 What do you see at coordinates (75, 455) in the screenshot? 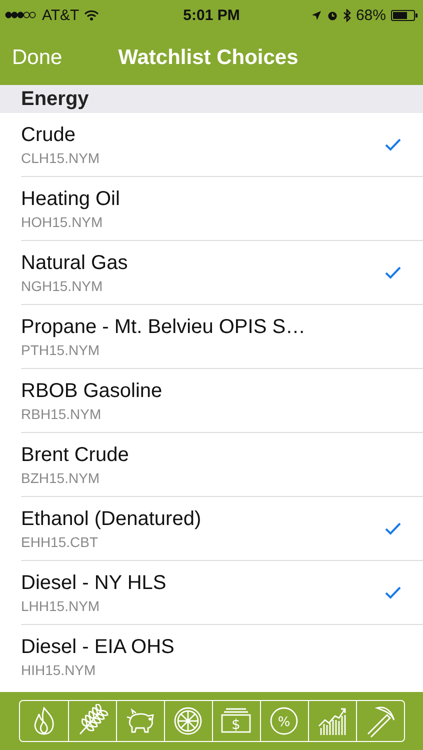
I see `item-name: Brent Crude` at bounding box center [75, 455].